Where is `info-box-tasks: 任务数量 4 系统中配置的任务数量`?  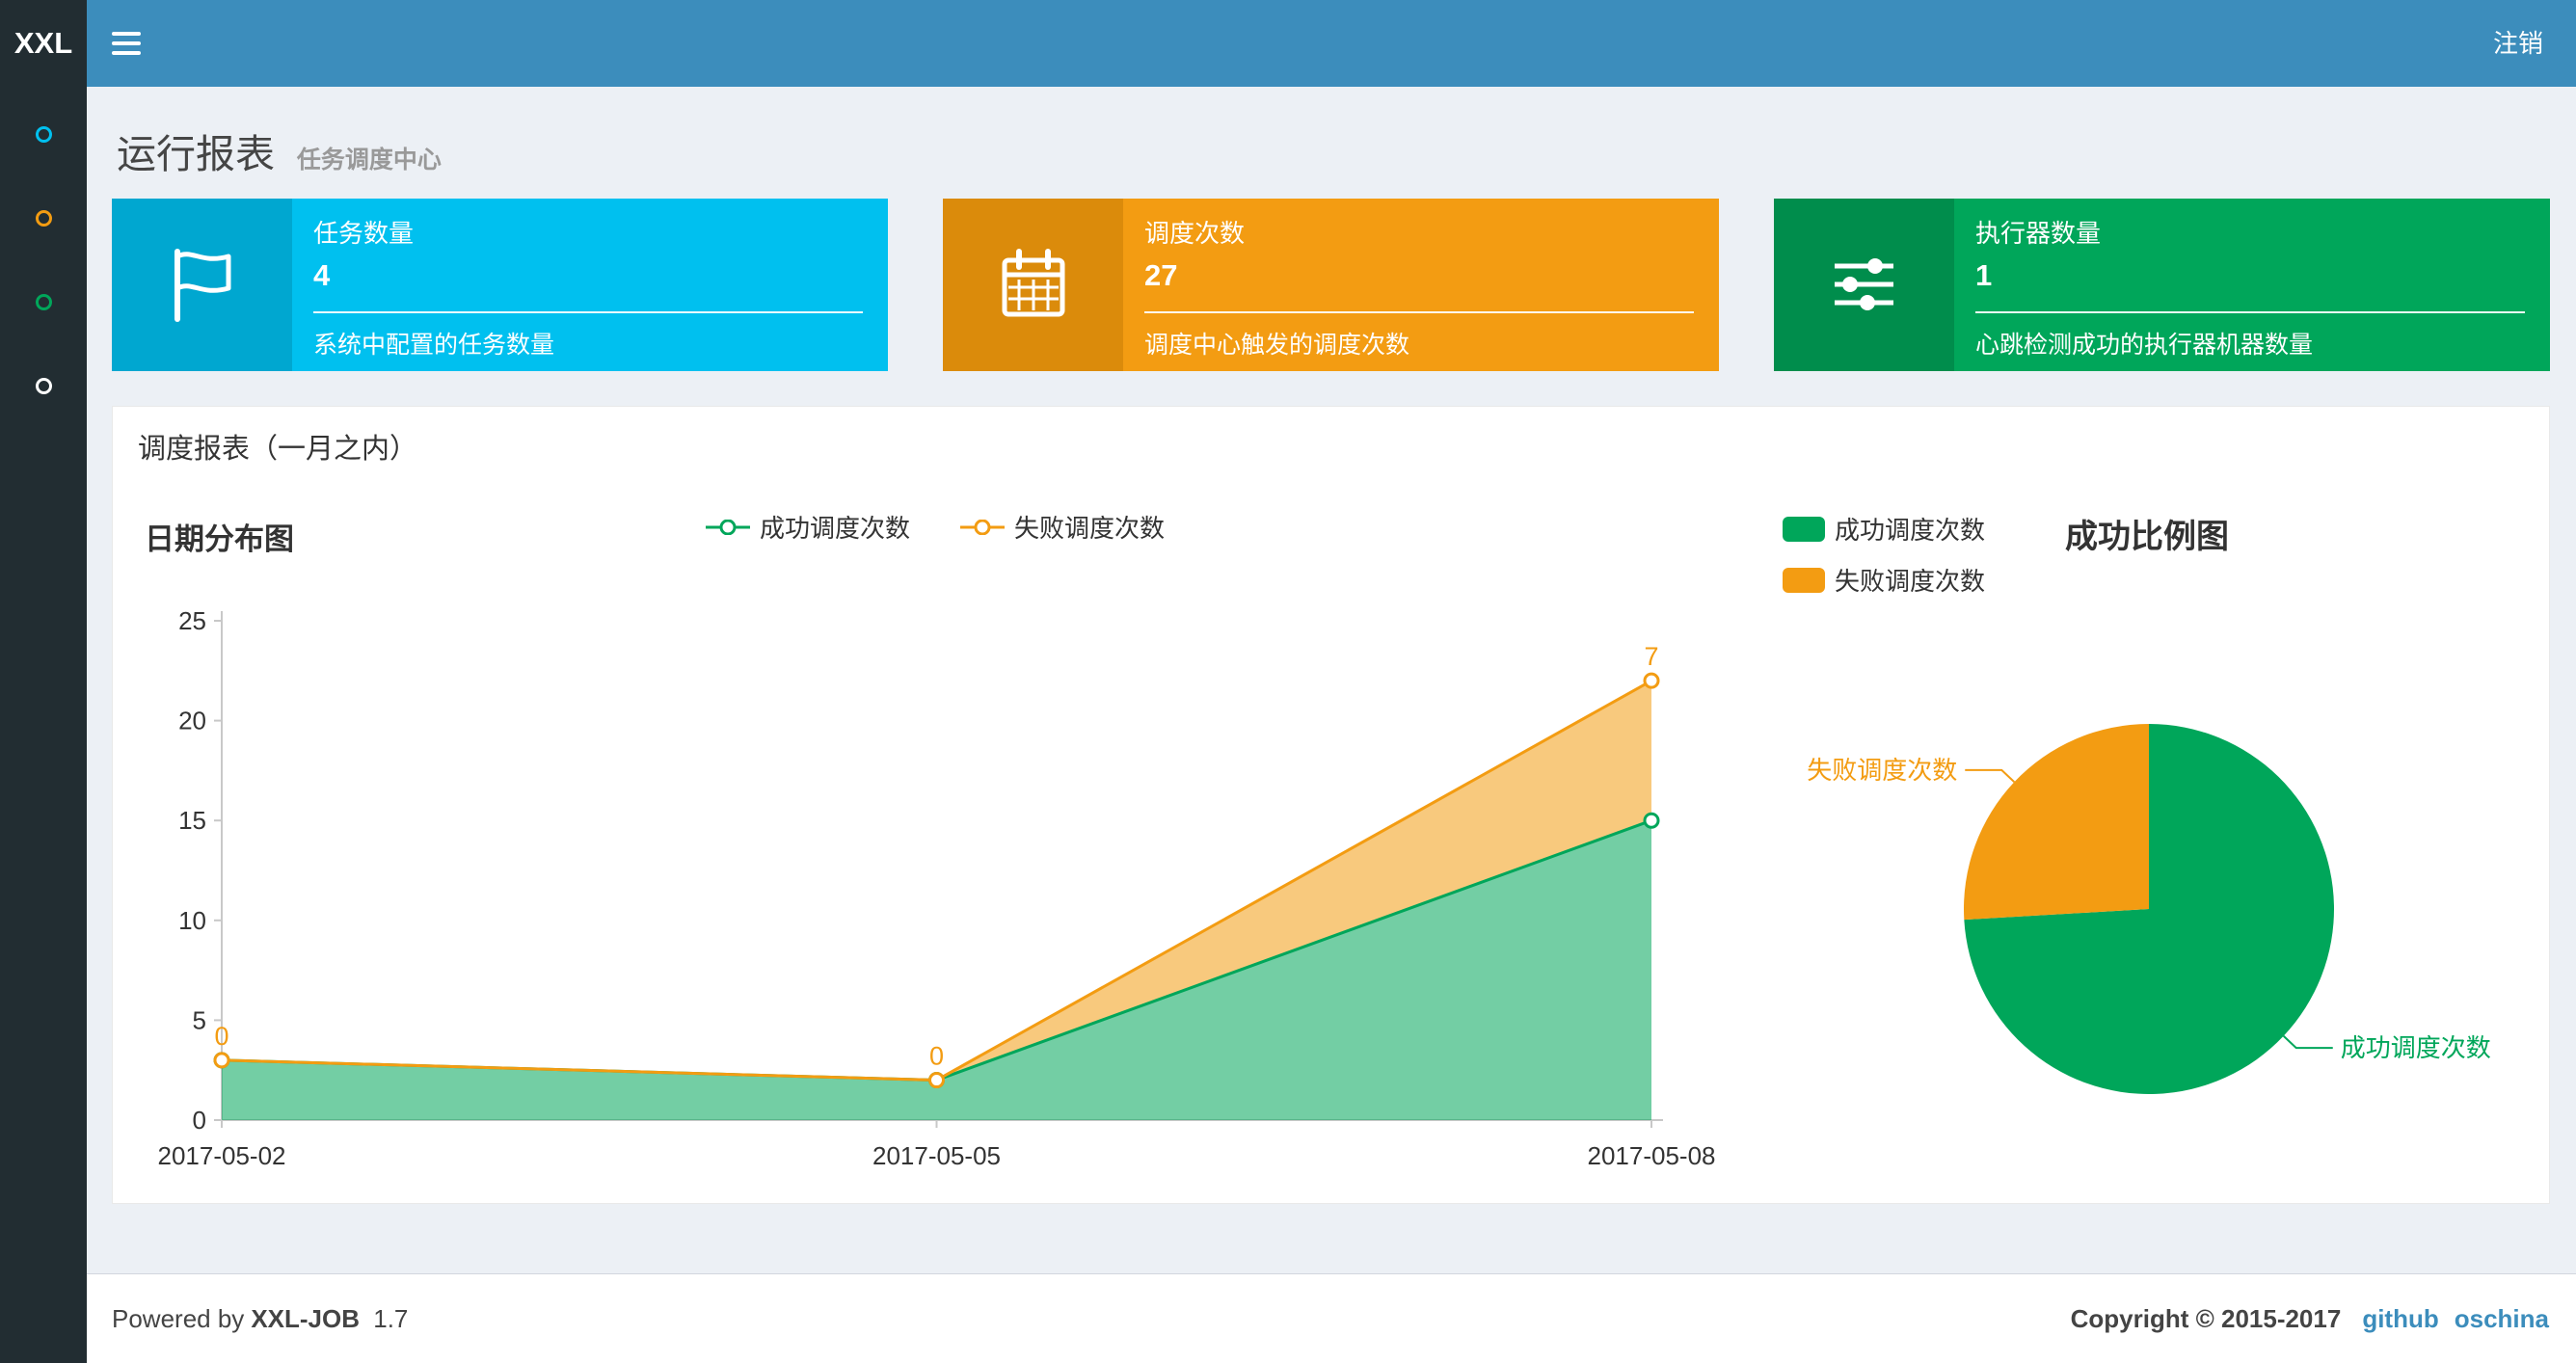 info-box-tasks: 任务数量 4 系统中配置的任务数量 is located at coordinates (500, 285).